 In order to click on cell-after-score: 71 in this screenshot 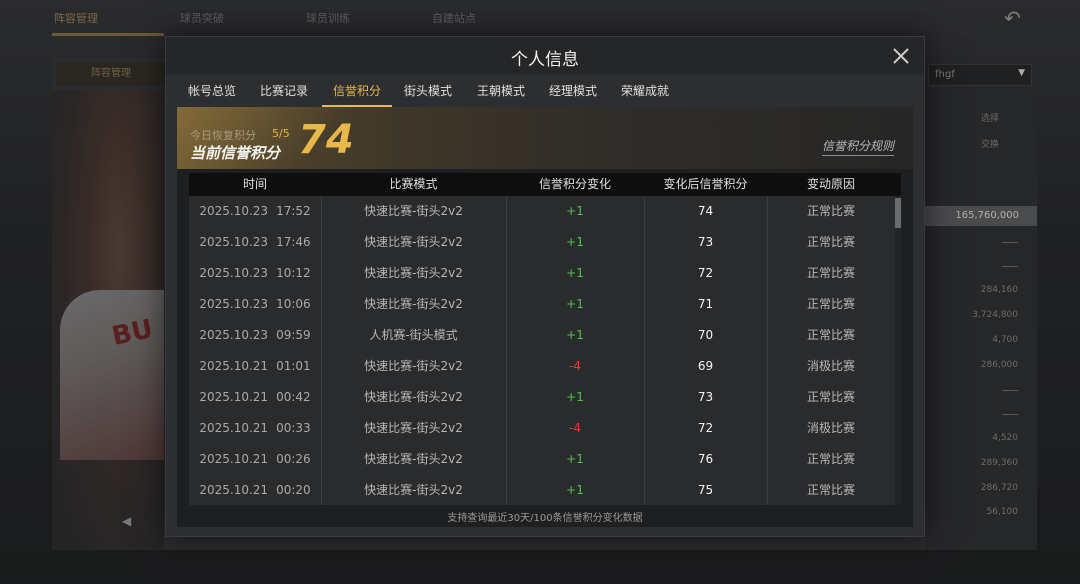, I will do `click(705, 304)`.